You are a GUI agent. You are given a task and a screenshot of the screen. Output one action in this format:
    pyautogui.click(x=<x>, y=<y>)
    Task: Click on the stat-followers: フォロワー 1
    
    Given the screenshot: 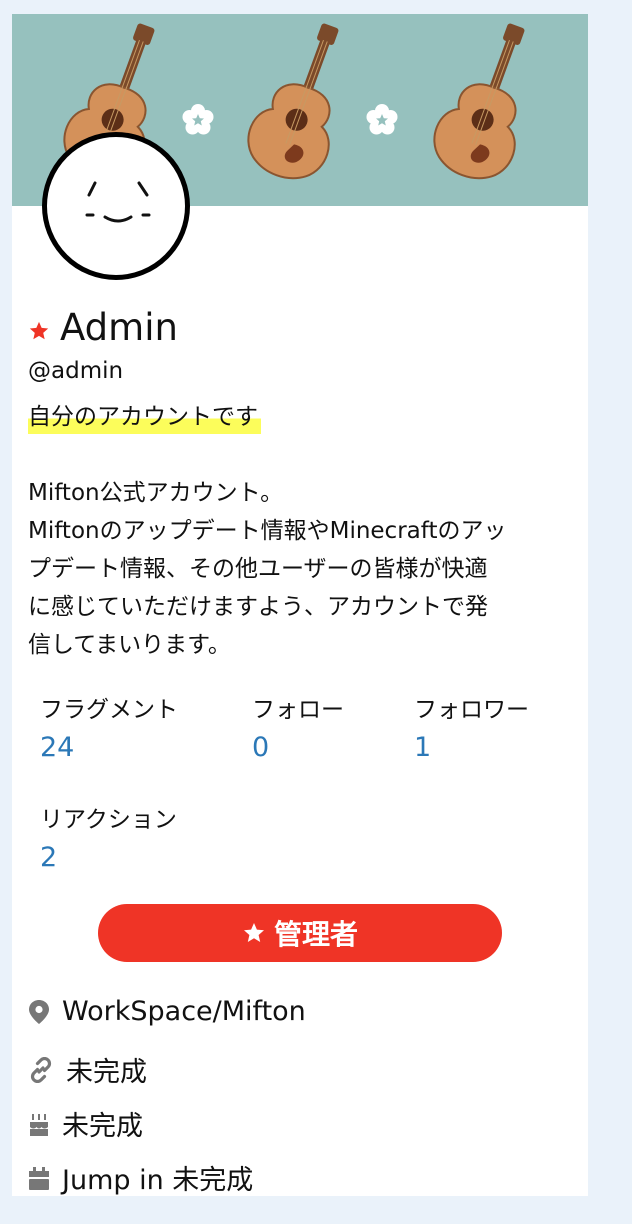 What is the action you would take?
    pyautogui.click(x=471, y=726)
    